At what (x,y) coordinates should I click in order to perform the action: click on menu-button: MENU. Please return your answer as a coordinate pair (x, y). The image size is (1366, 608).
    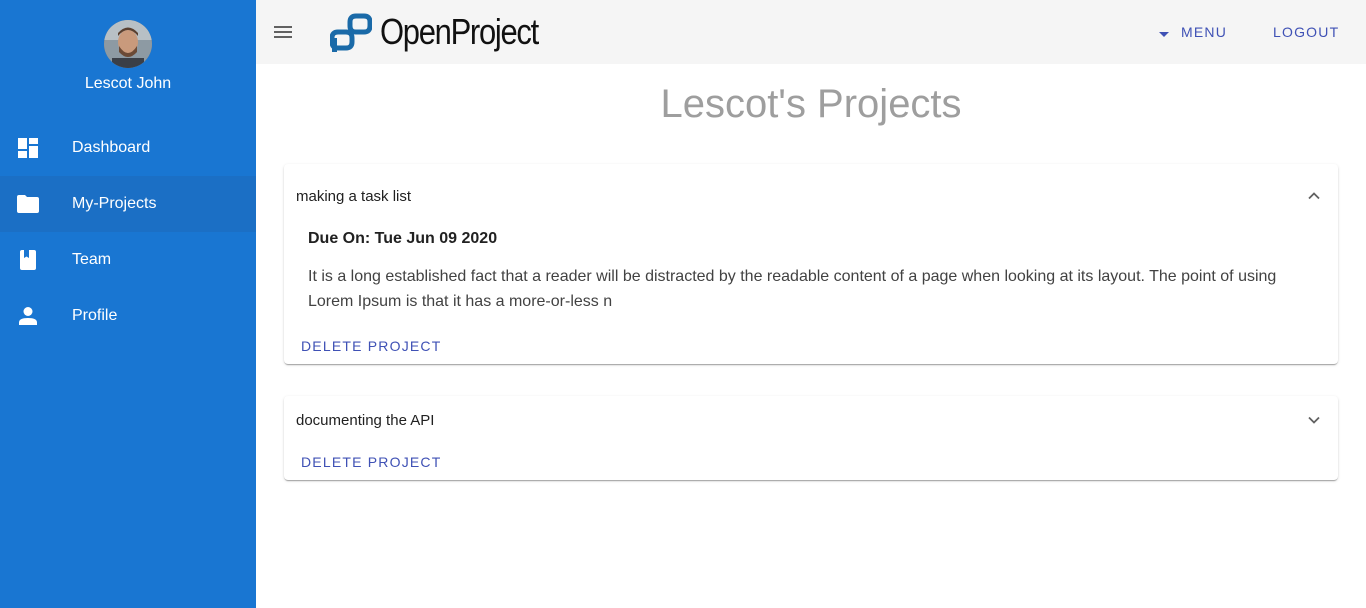
    Looking at the image, I should click on (1193, 32).